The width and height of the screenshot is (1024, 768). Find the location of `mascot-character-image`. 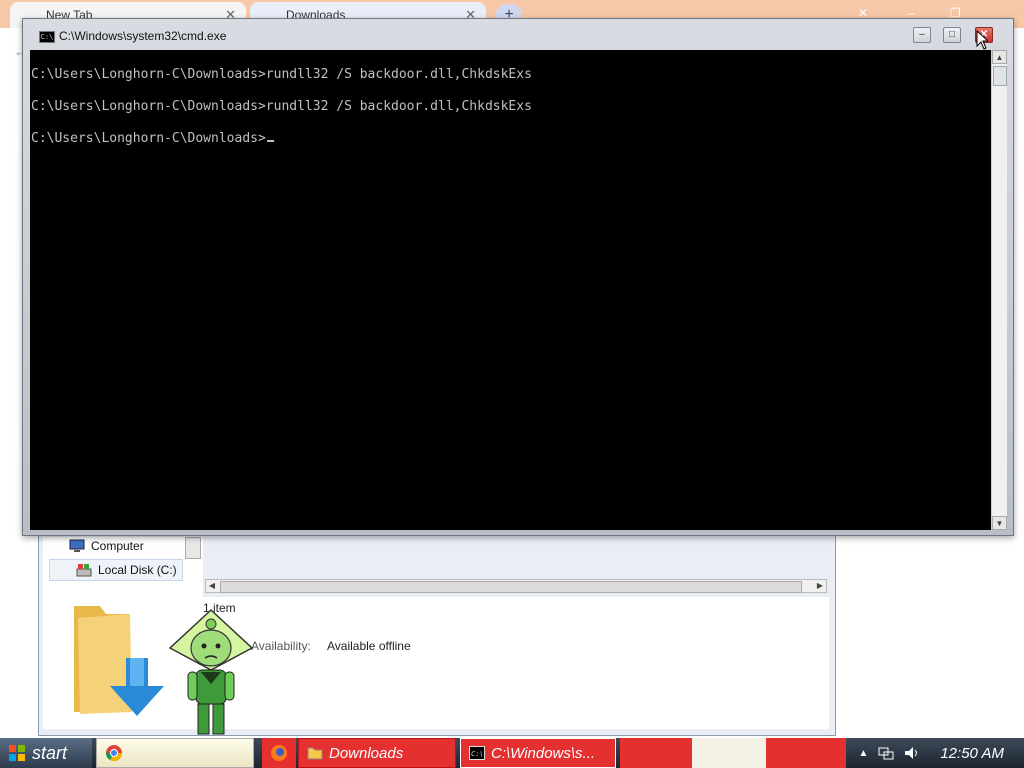

mascot-character-image is located at coordinates (211, 671).